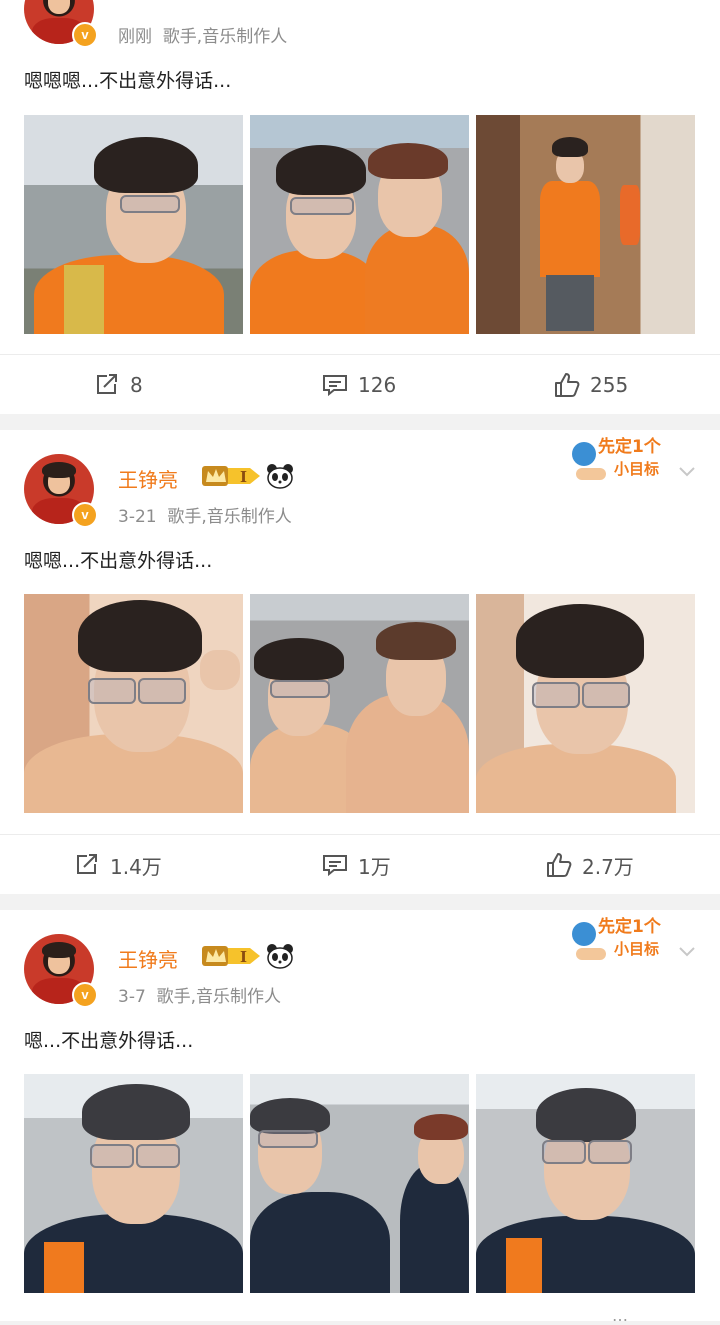 This screenshot has width=720, height=1325. I want to click on post-time: 3-21, so click(137, 517).